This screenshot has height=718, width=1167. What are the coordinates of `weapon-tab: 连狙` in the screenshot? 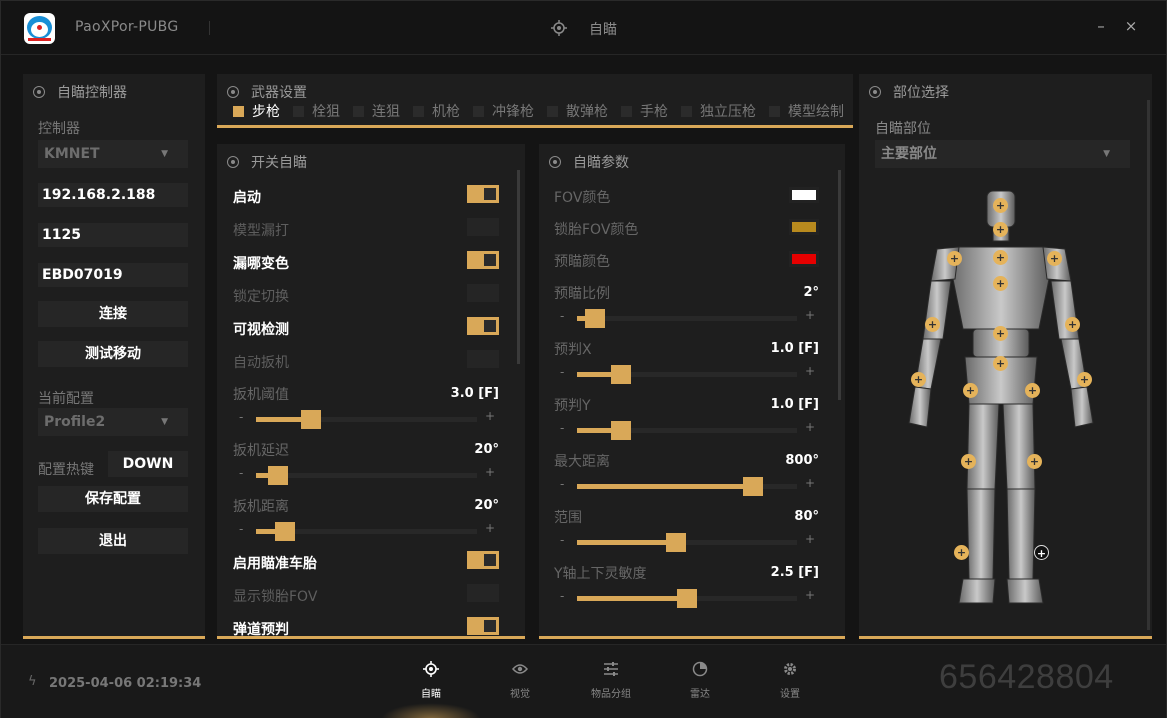 It's located at (376, 111).